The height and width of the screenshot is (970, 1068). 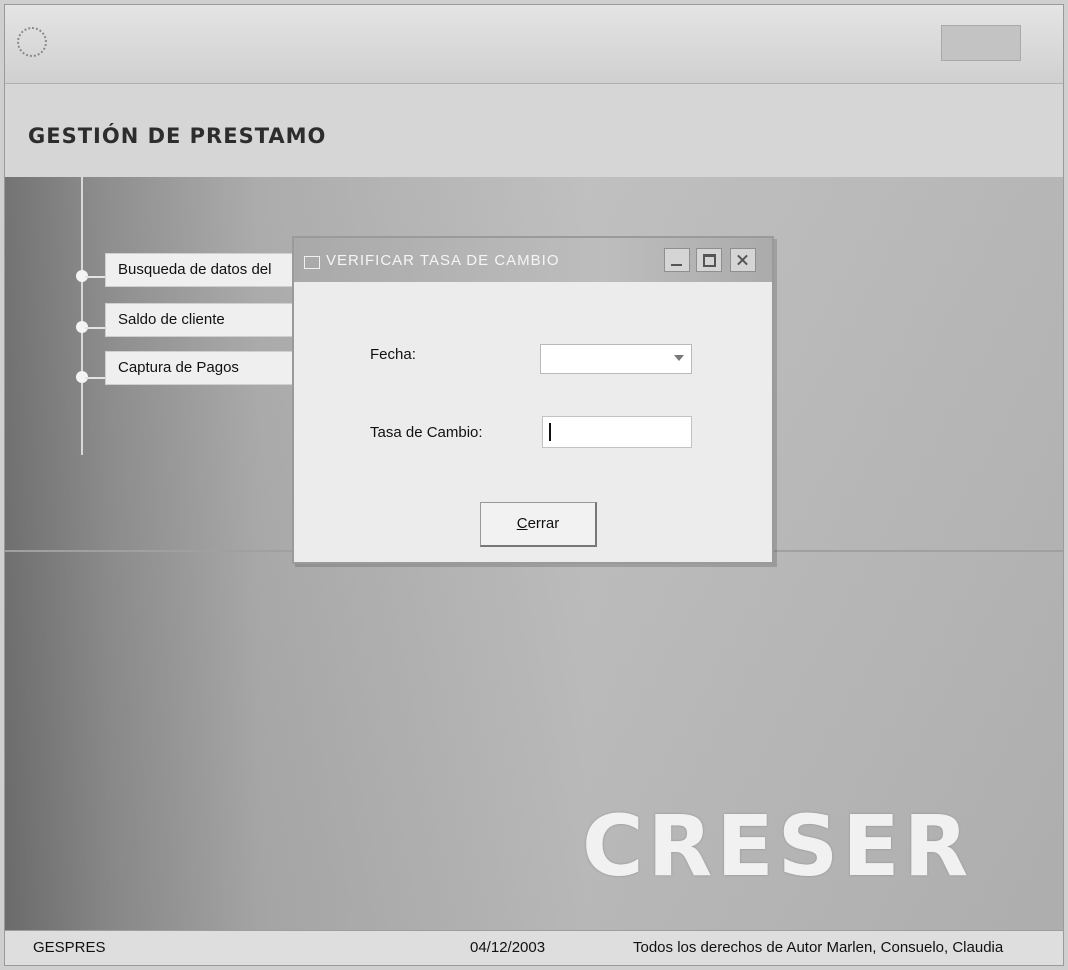 I want to click on fecha-date-picker, so click(x=616, y=359).